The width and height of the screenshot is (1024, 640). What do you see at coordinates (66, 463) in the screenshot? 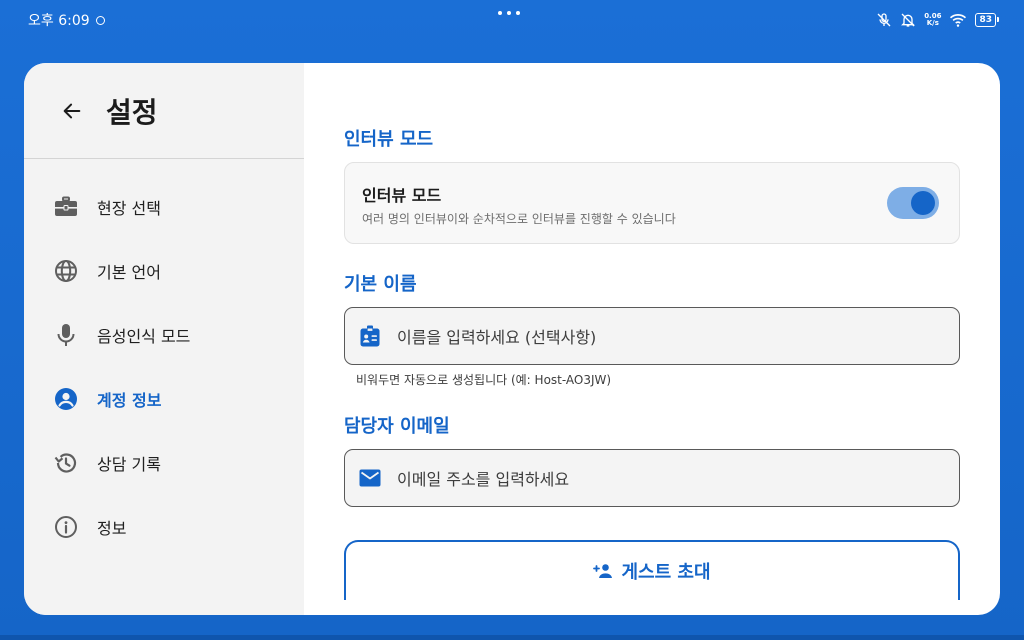
I see `history-icon` at bounding box center [66, 463].